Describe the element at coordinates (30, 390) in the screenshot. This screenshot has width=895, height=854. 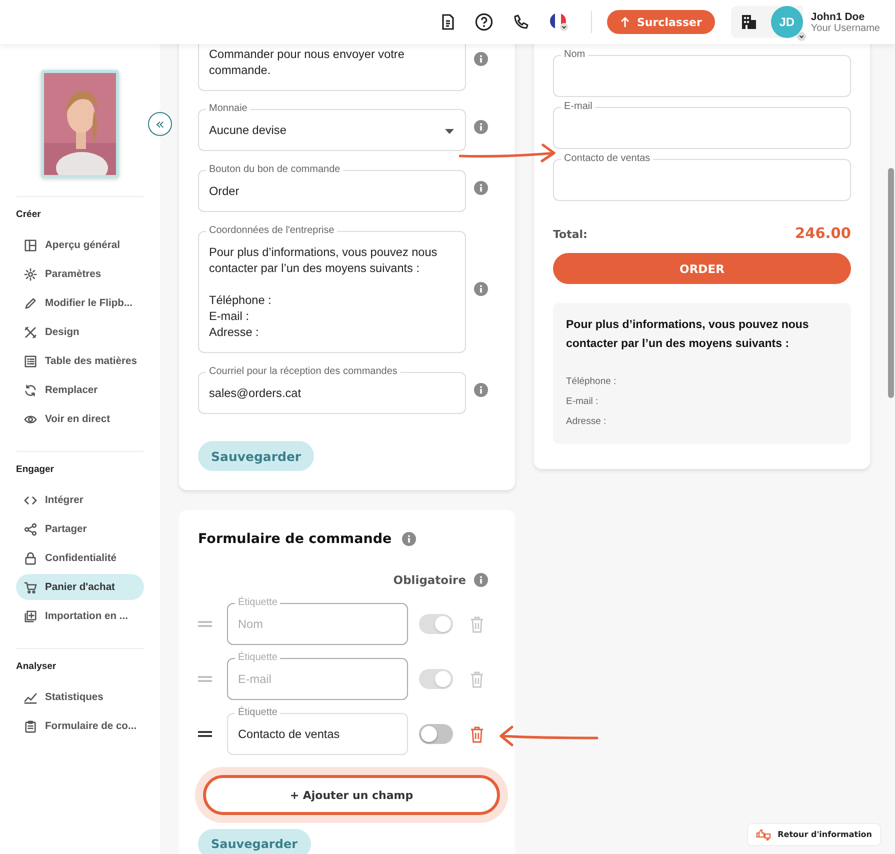
I see `refresh-icon` at that location.